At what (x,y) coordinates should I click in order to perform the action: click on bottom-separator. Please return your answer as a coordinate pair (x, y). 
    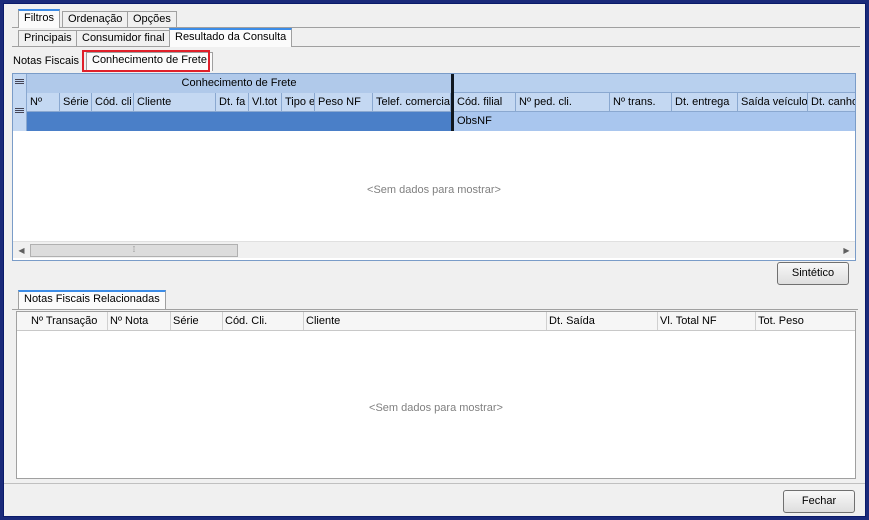
    Looking at the image, I should click on (434, 483).